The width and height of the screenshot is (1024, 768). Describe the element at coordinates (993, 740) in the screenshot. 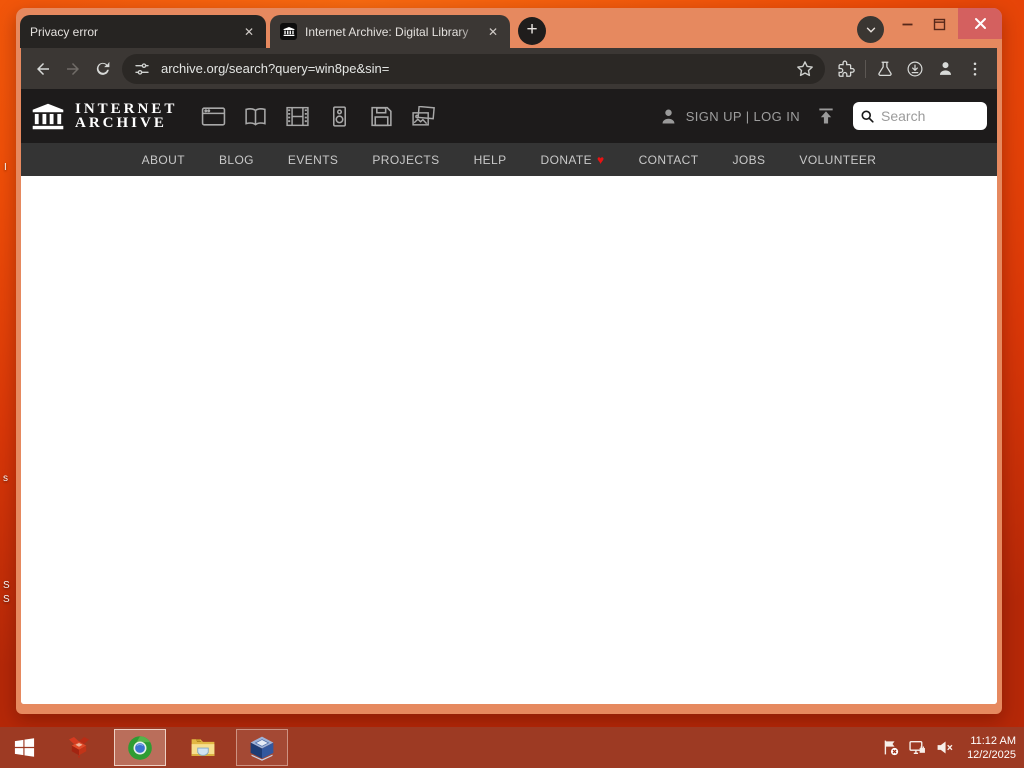

I see `clock-time: 11:12 AM` at that location.